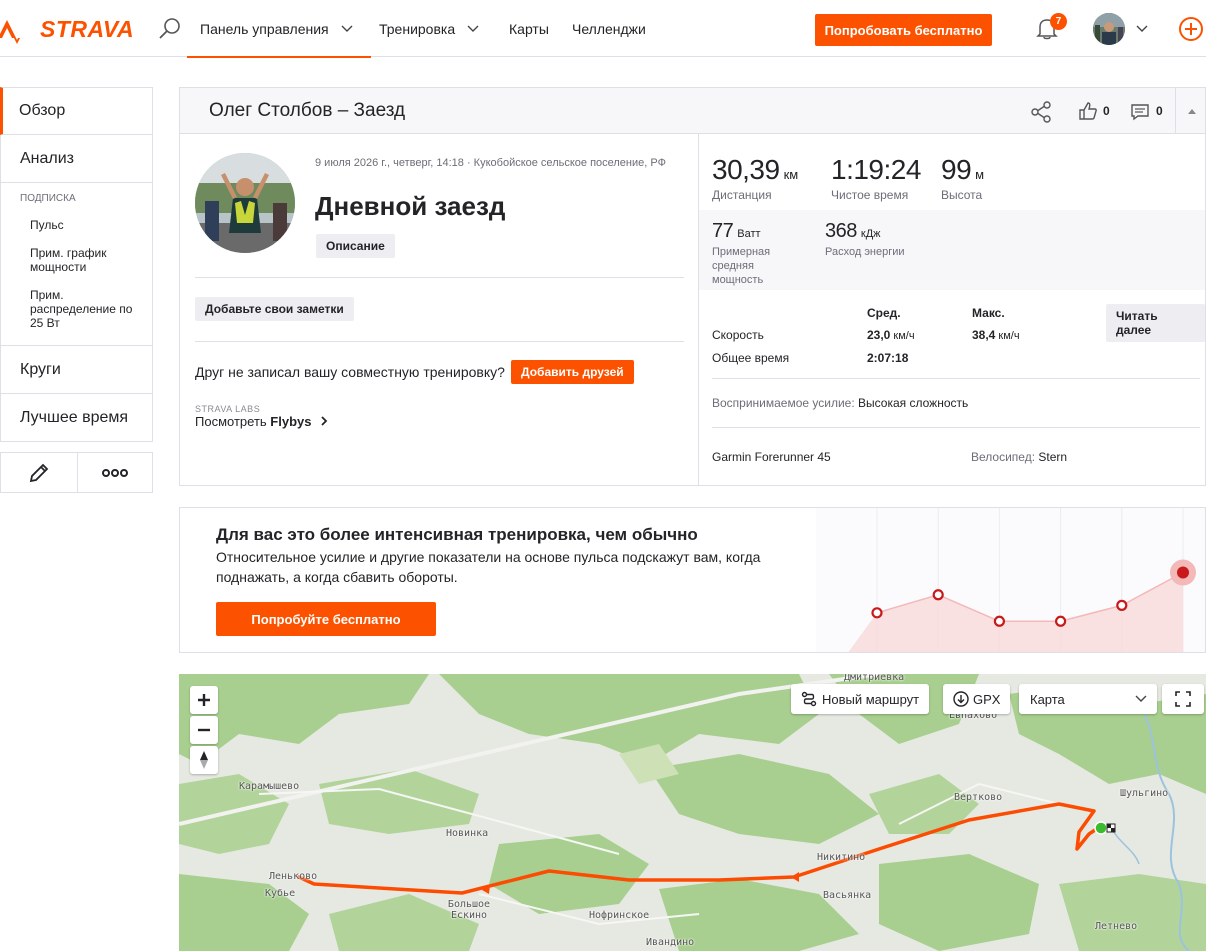 Image resolution: width=1206 pixels, height=951 pixels. Describe the element at coordinates (293, 876) in the screenshot. I see `map-place-label: Леньково` at that location.